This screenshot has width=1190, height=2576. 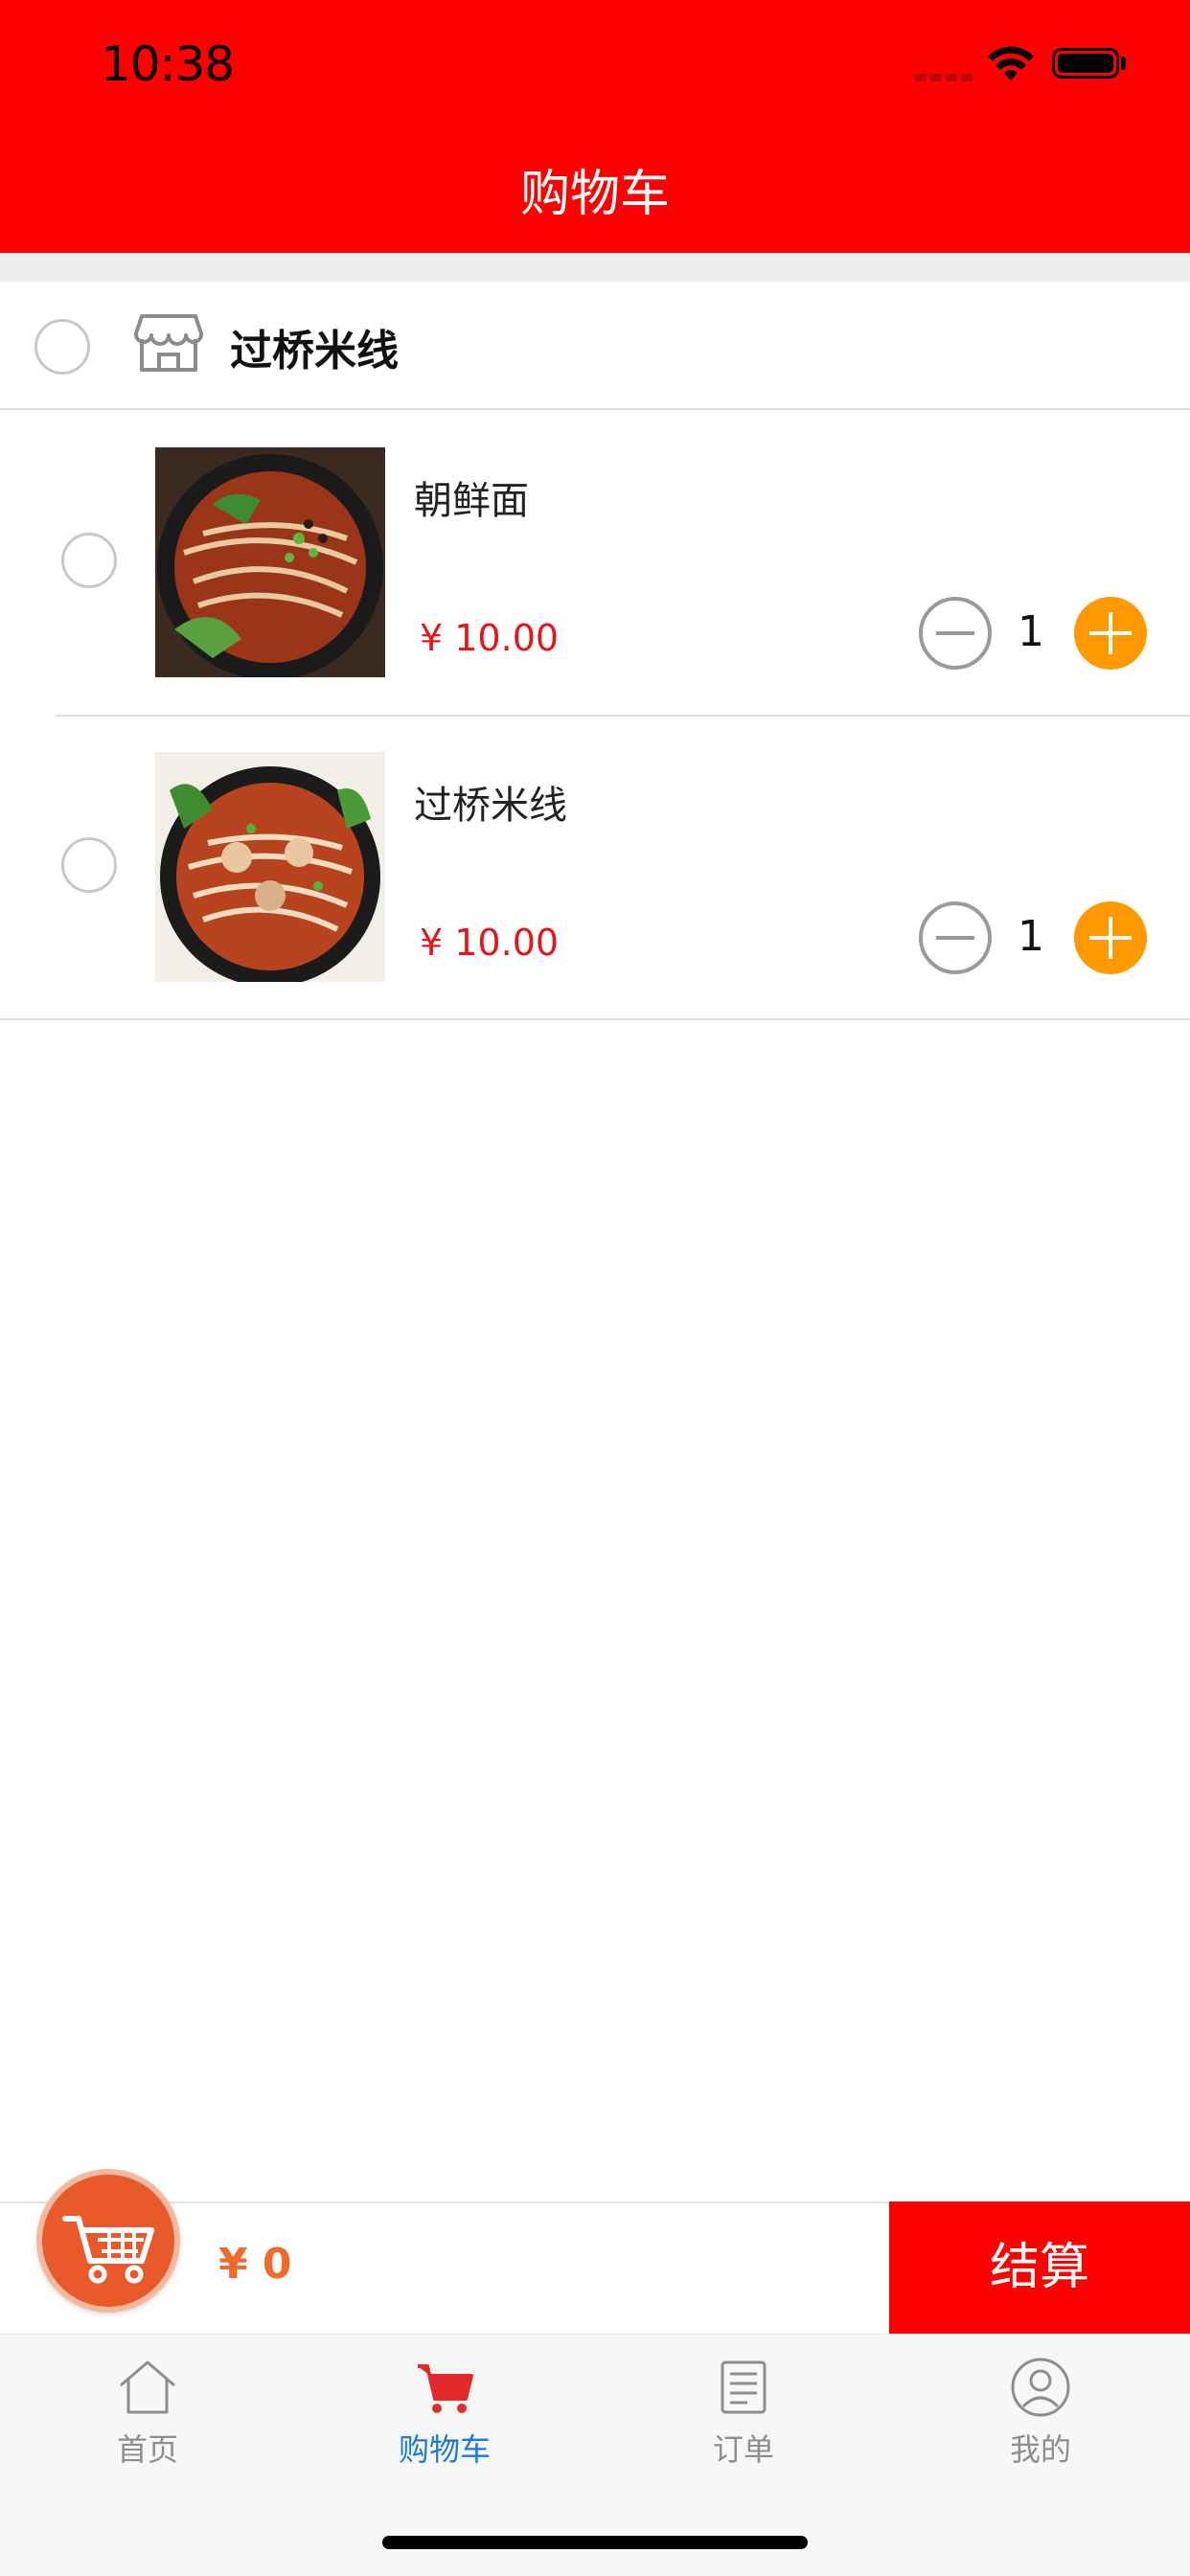 I want to click on wifi-icon, so click(x=1011, y=63).